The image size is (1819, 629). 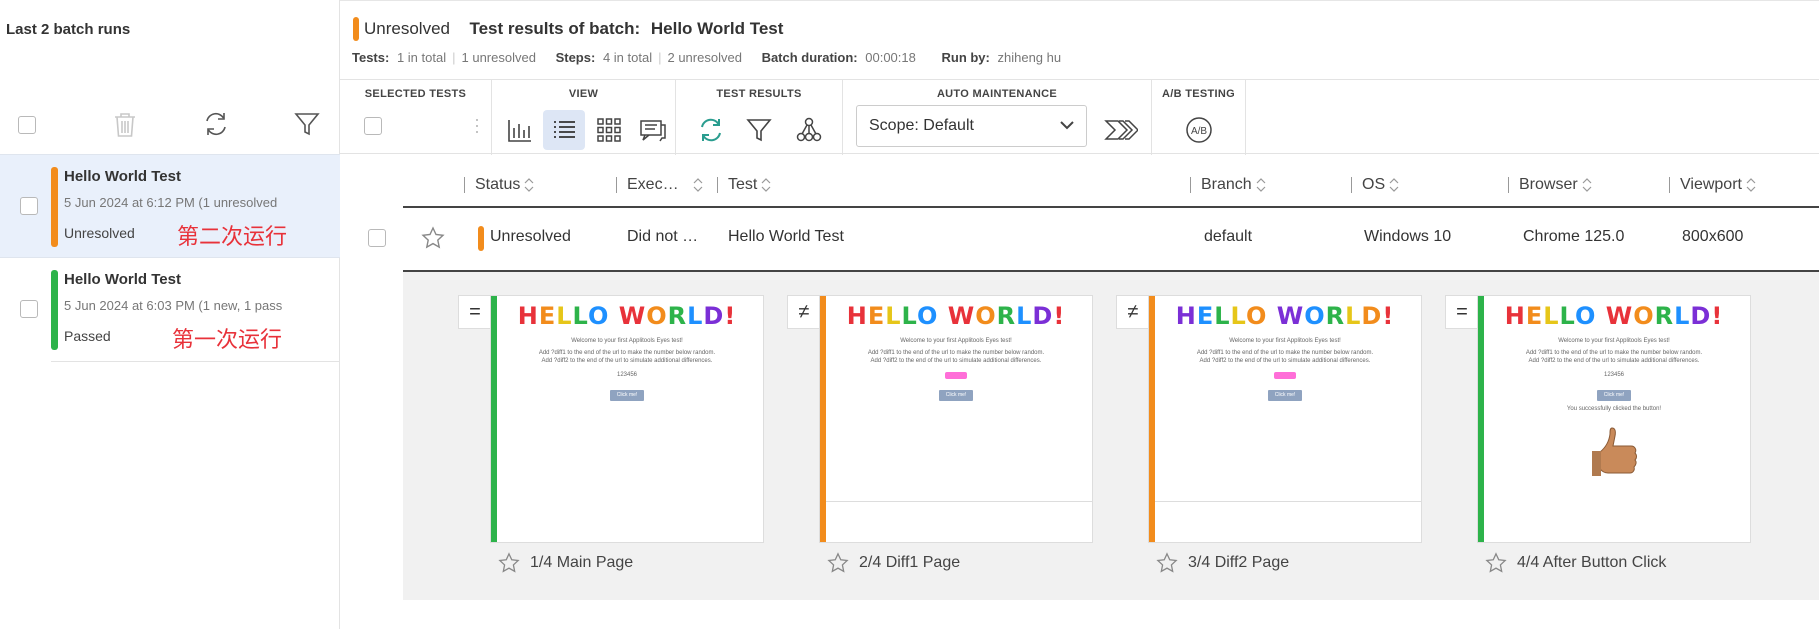 What do you see at coordinates (1550, 185) in the screenshot?
I see `col-browser: Browser` at bounding box center [1550, 185].